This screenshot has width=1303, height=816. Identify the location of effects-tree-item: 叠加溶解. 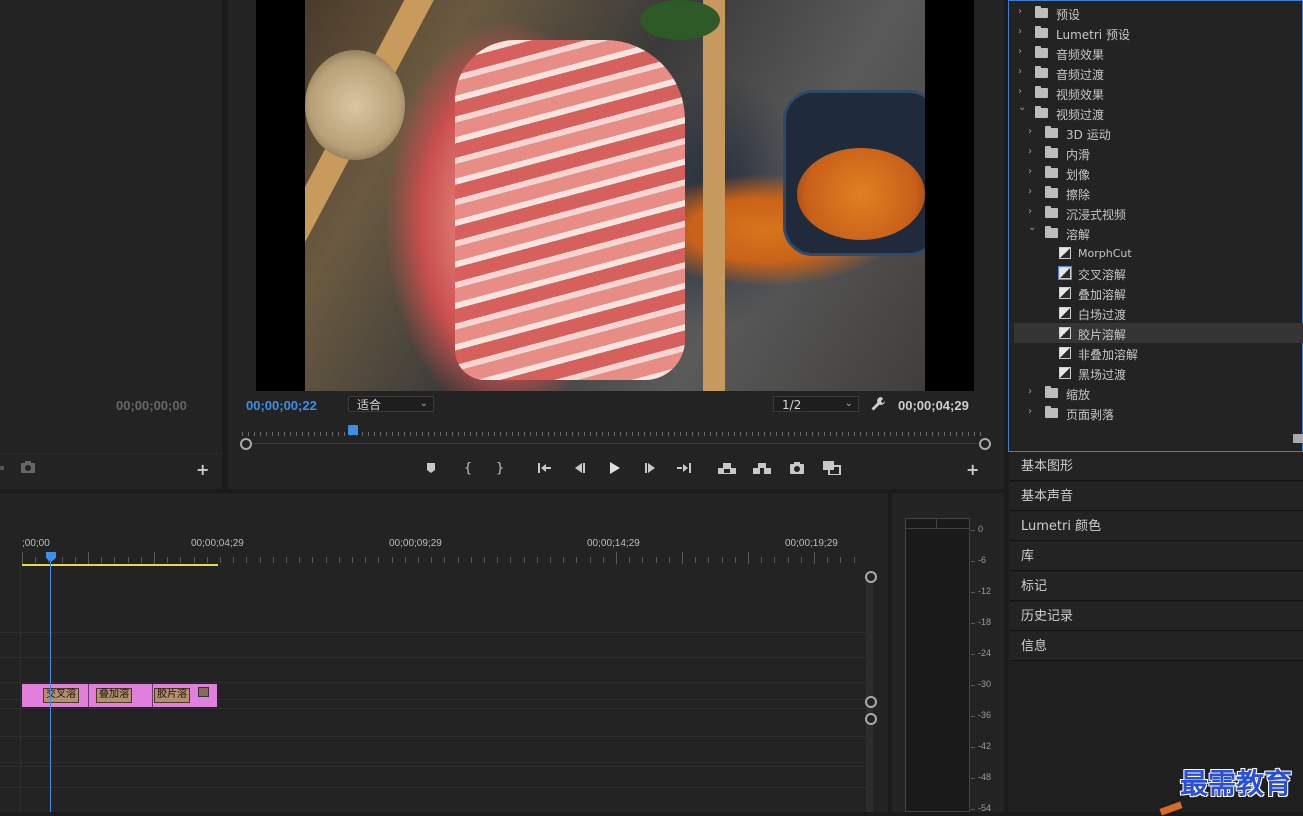
(1158, 293).